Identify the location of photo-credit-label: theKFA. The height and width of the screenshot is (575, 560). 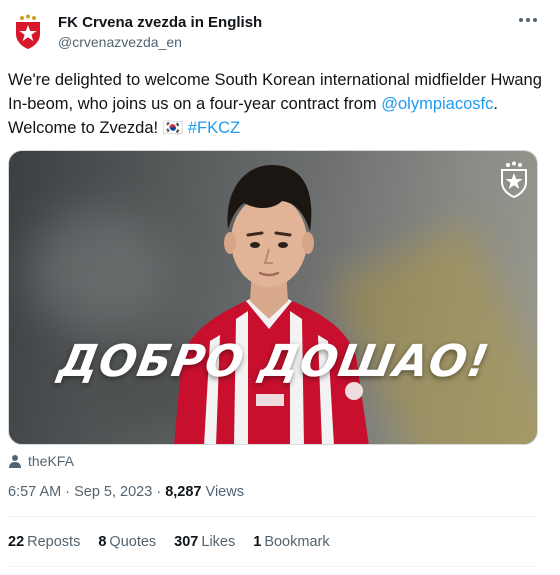
(51, 461).